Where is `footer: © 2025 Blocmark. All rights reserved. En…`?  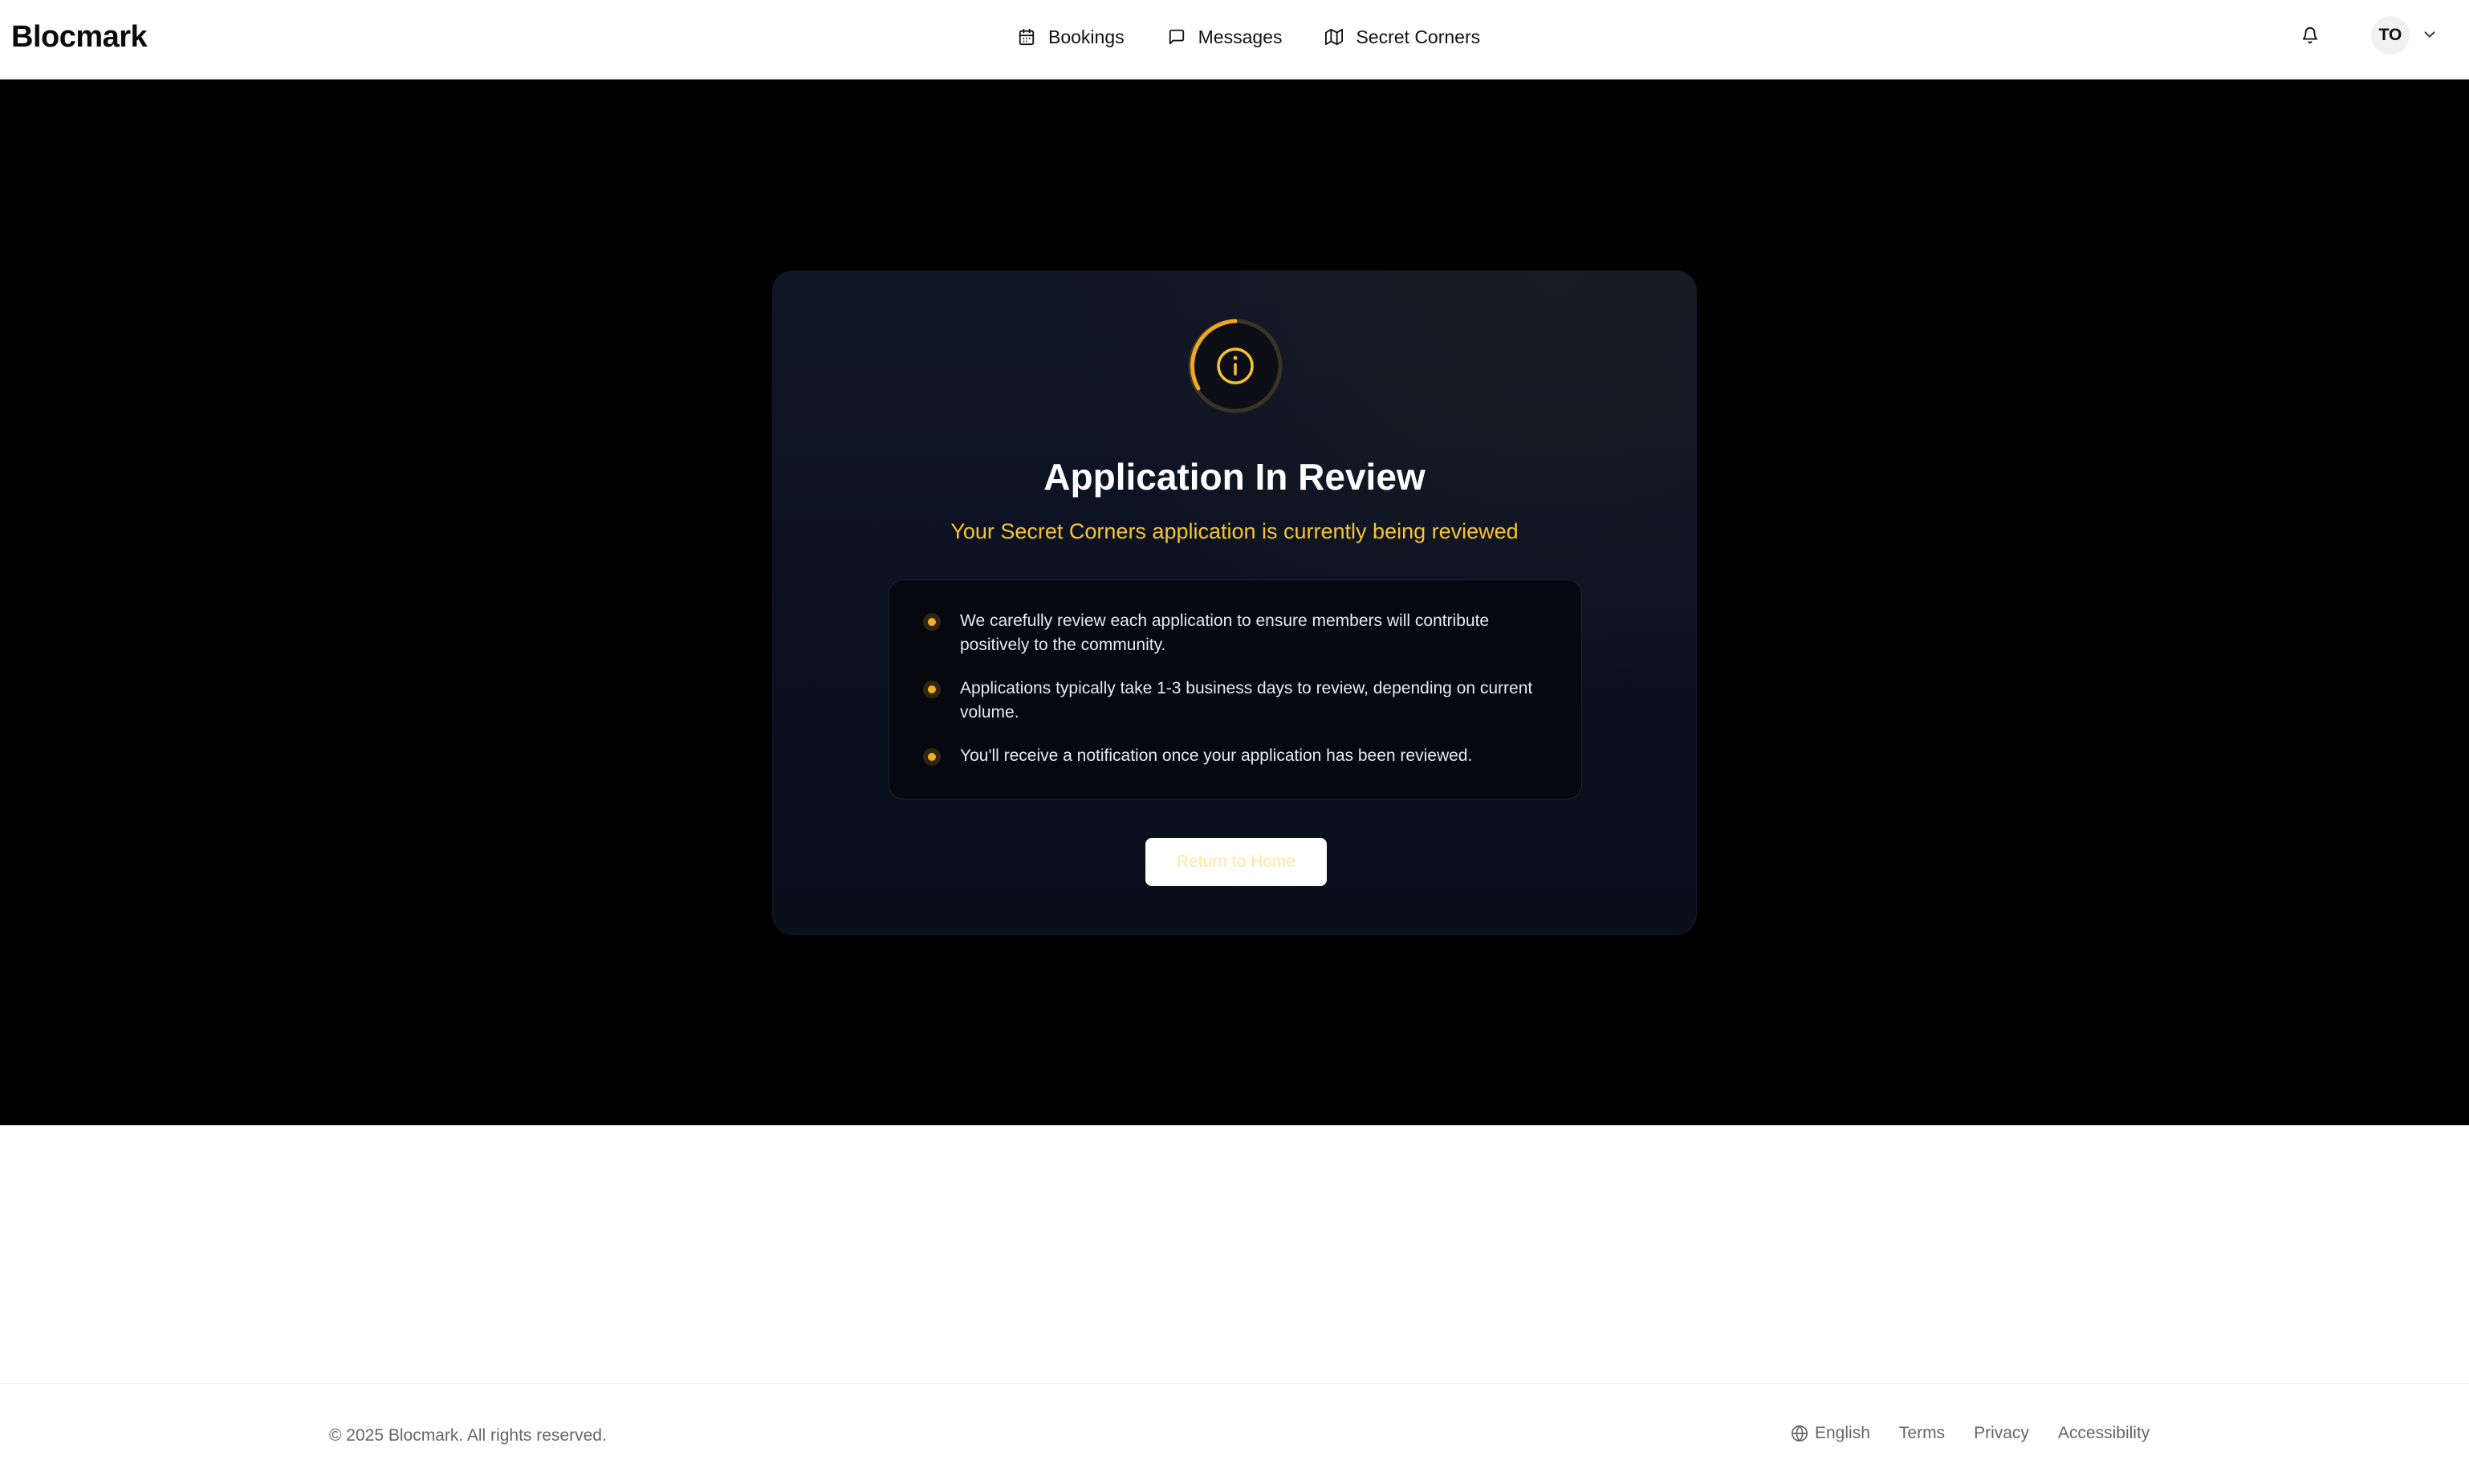
footer: © 2025 Blocmark. All rights reserved. En… is located at coordinates (1234, 1433).